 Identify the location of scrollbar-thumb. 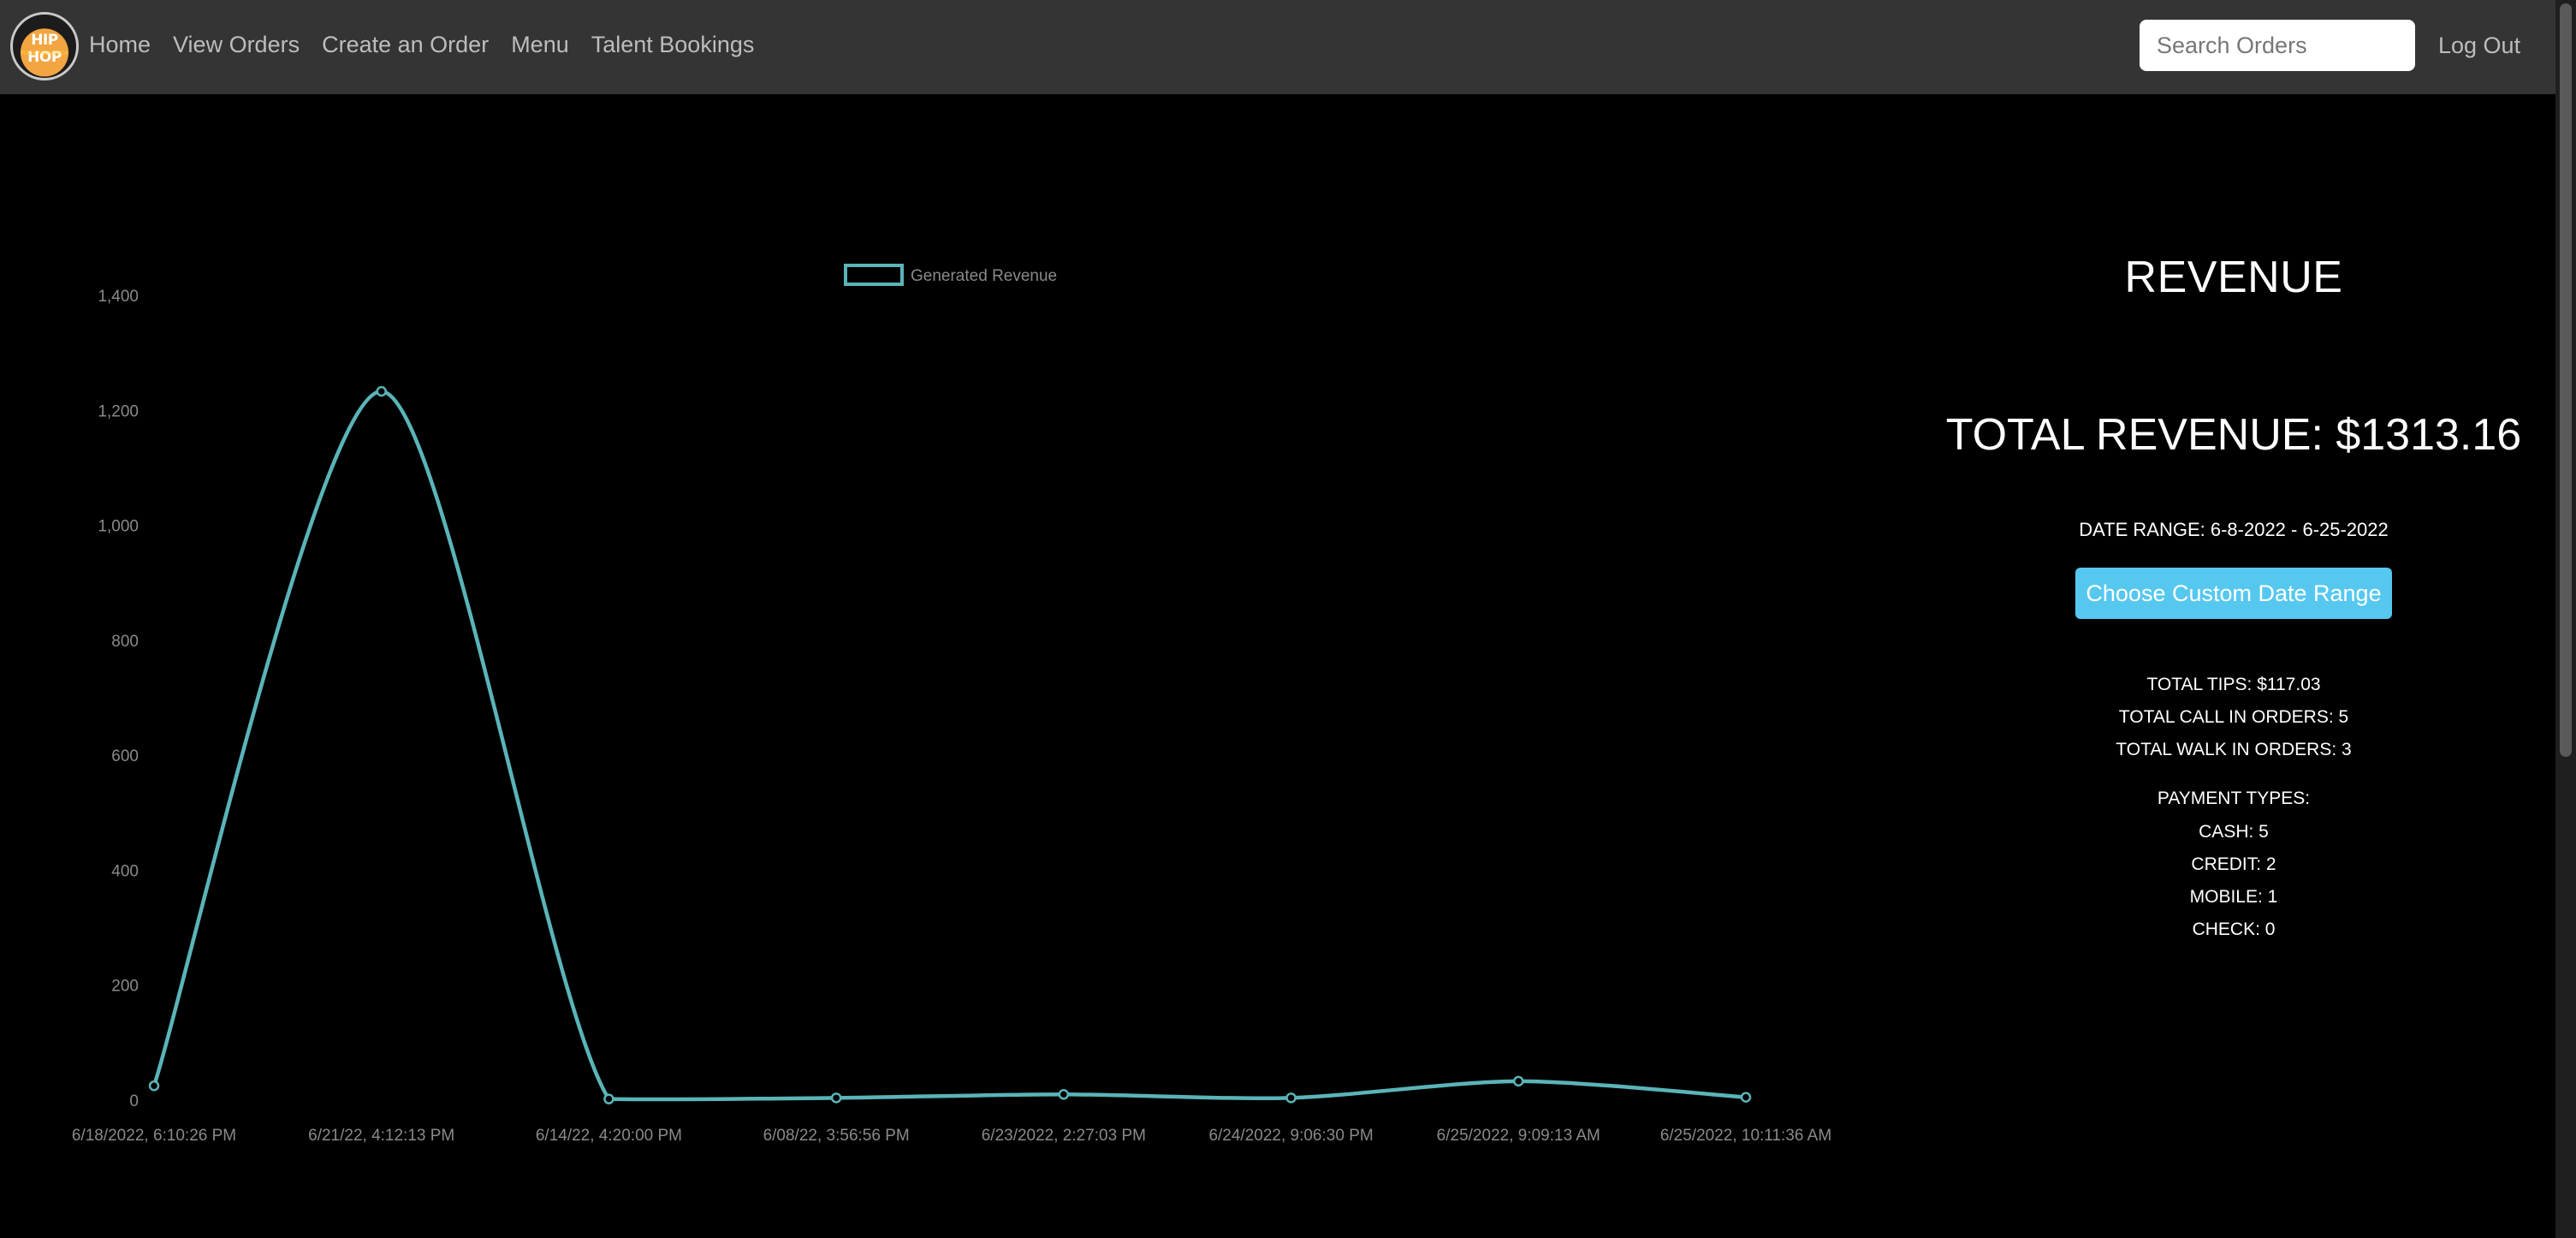
(2566, 380).